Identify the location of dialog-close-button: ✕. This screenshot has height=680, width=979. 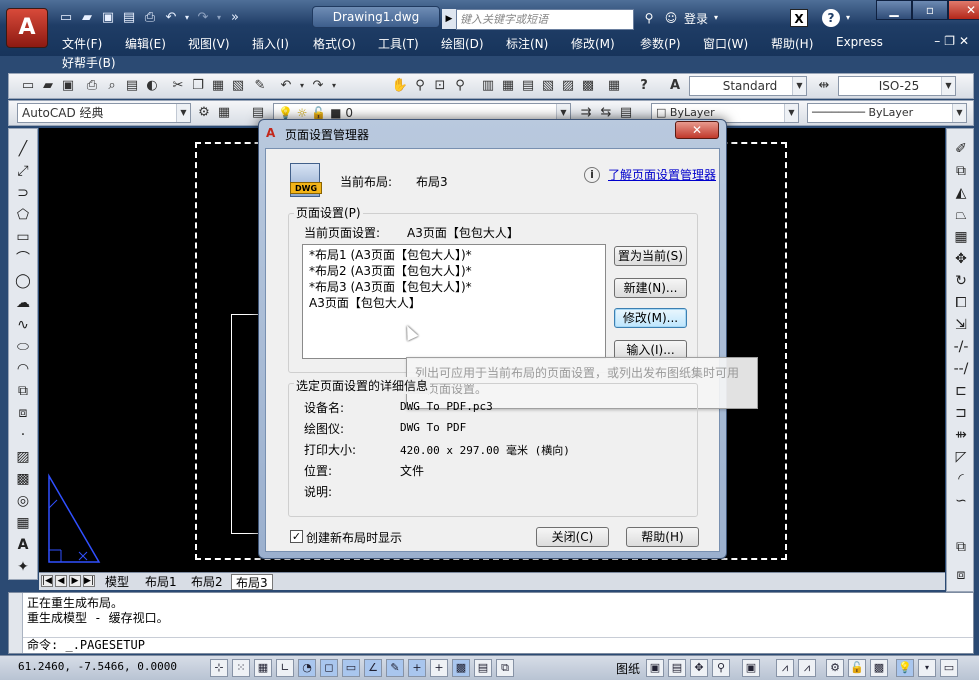
(697, 130).